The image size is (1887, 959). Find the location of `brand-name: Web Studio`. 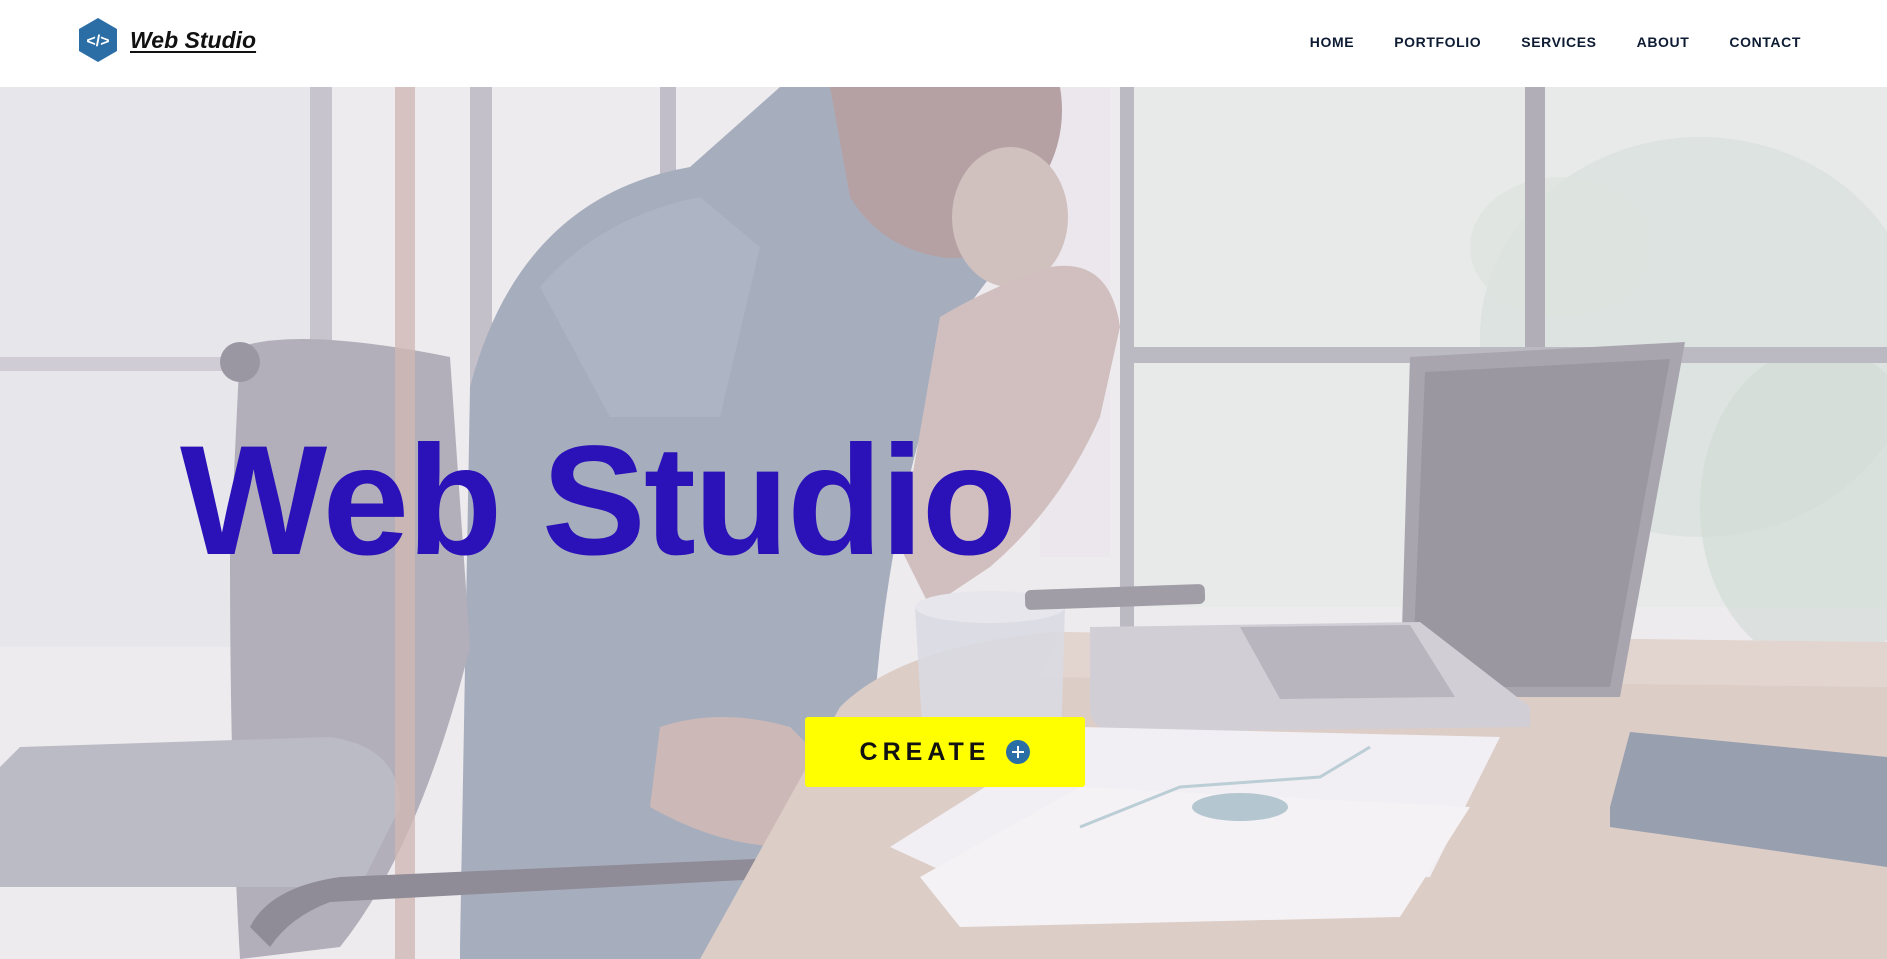

brand-name: Web Studio is located at coordinates (193, 39).